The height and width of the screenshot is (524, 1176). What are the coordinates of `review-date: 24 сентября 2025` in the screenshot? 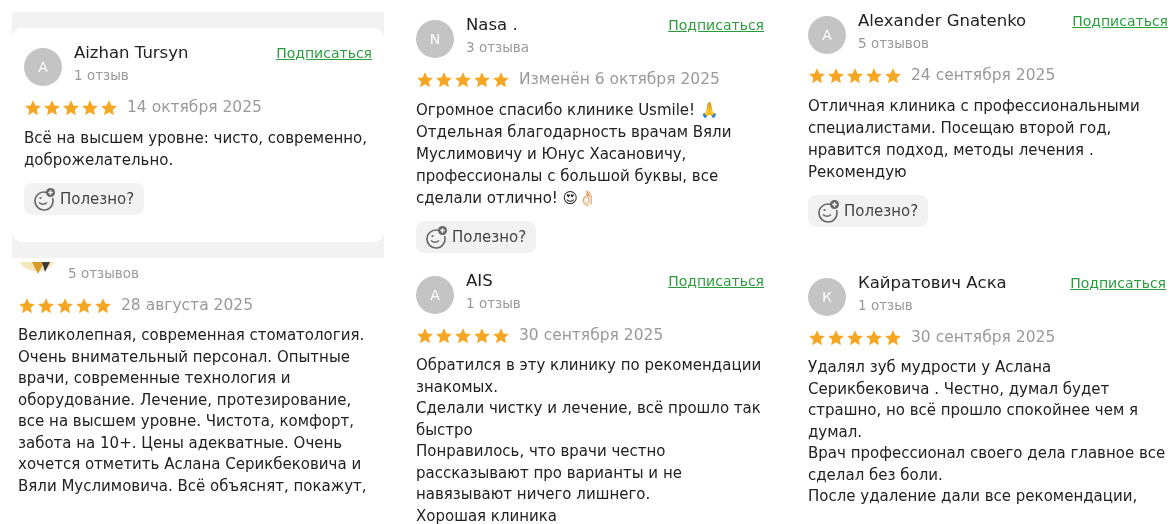 It's located at (983, 75).